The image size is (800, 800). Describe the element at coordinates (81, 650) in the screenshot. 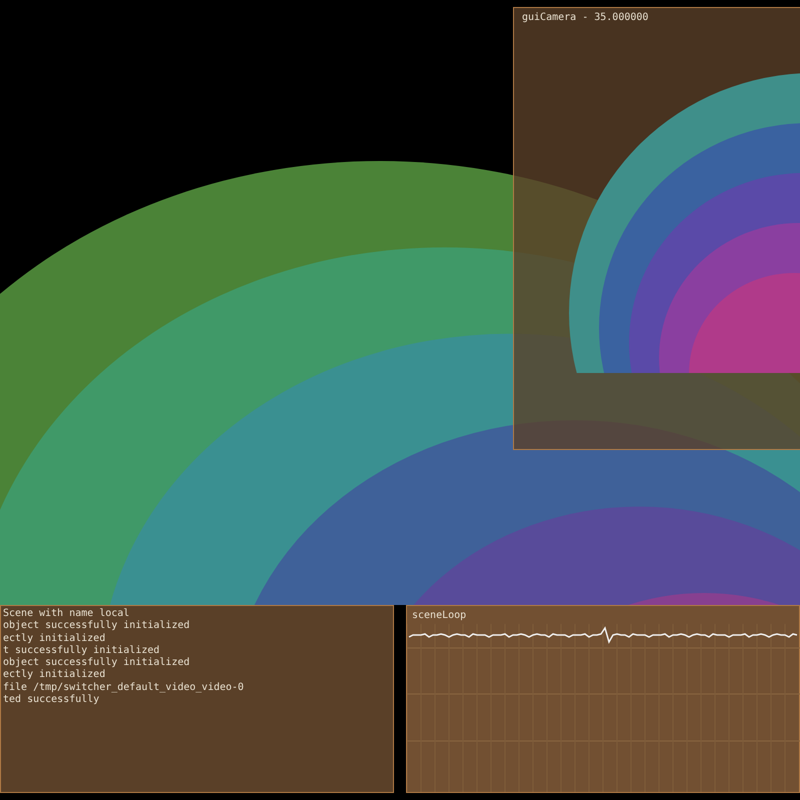

I see `console-line: t successfully initialized` at that location.